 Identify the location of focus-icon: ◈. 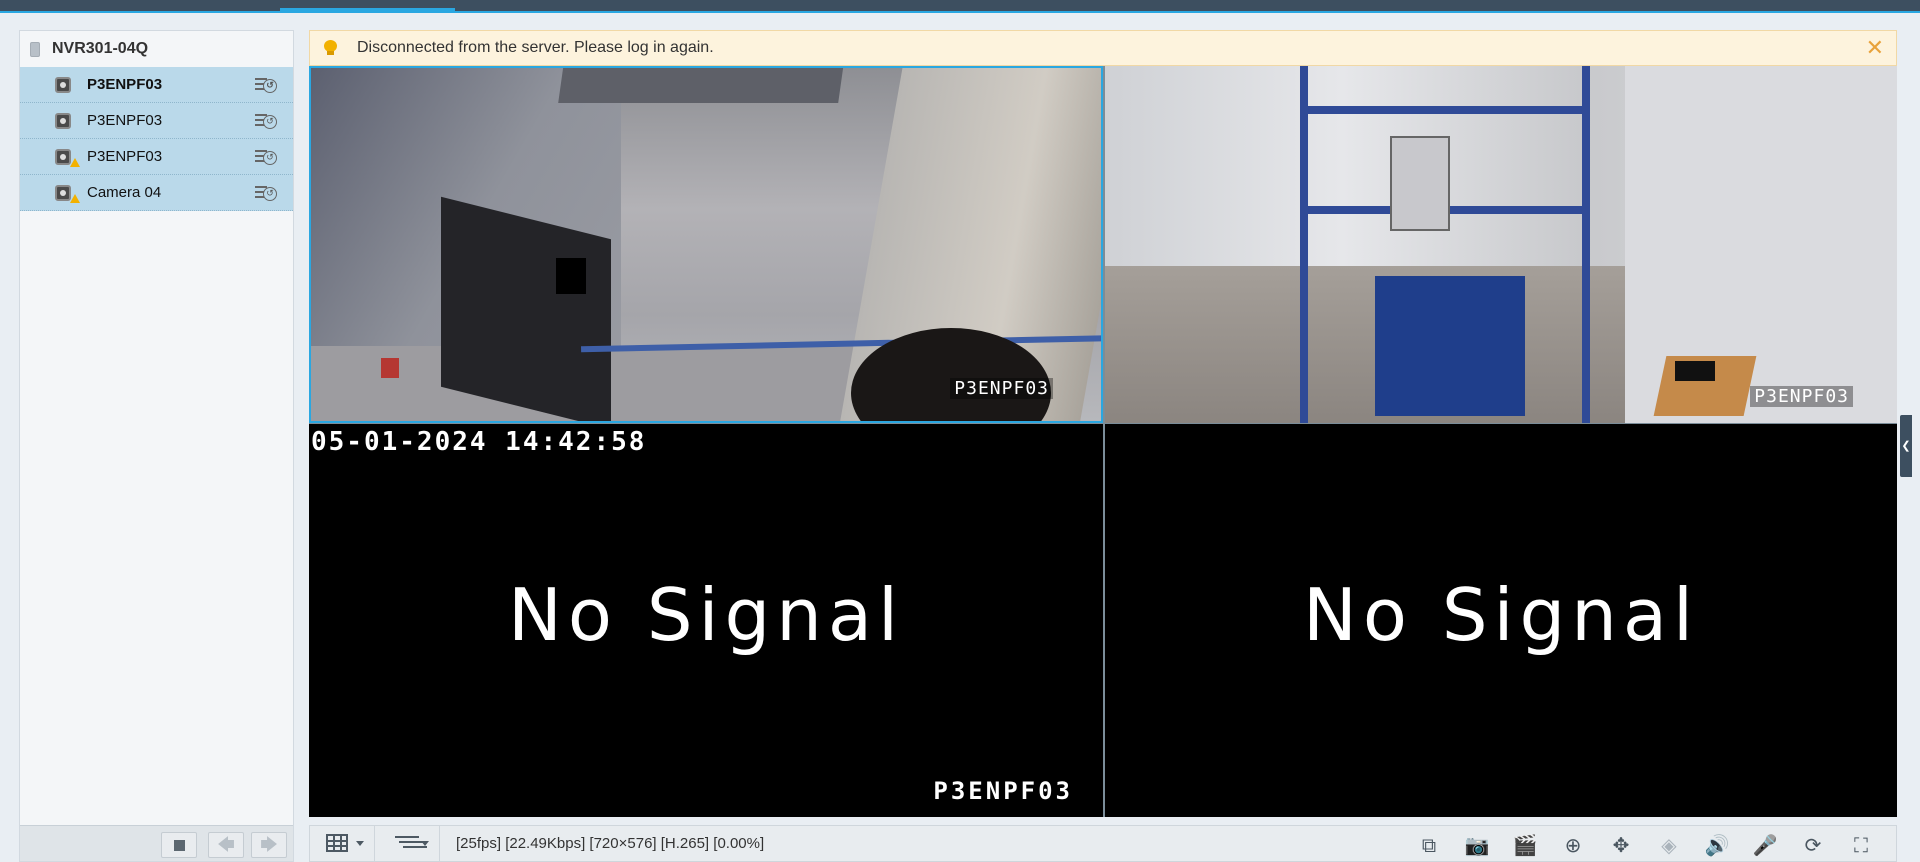
(1669, 845).